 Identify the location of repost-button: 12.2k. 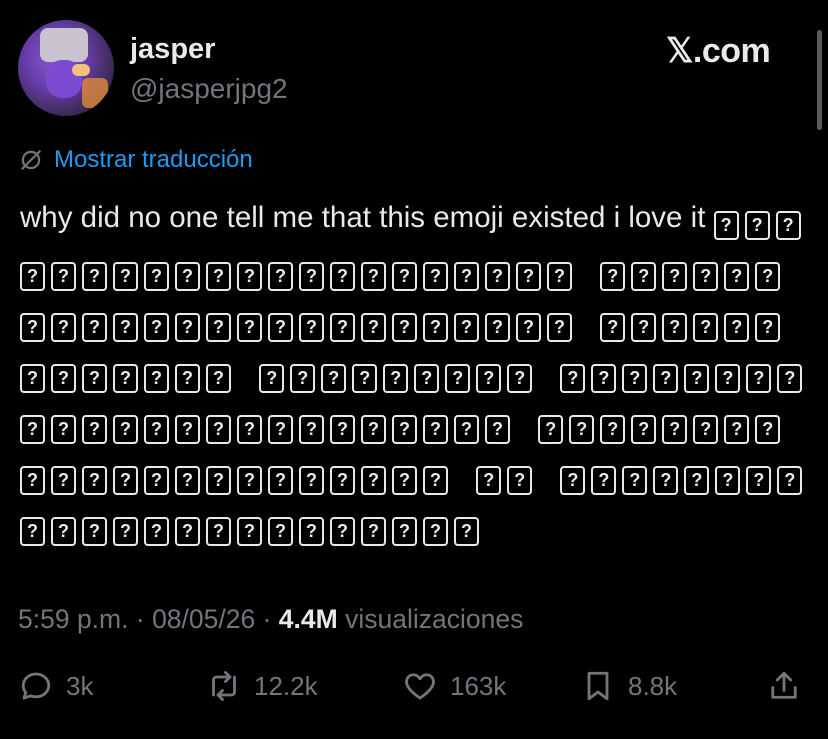
(262, 686).